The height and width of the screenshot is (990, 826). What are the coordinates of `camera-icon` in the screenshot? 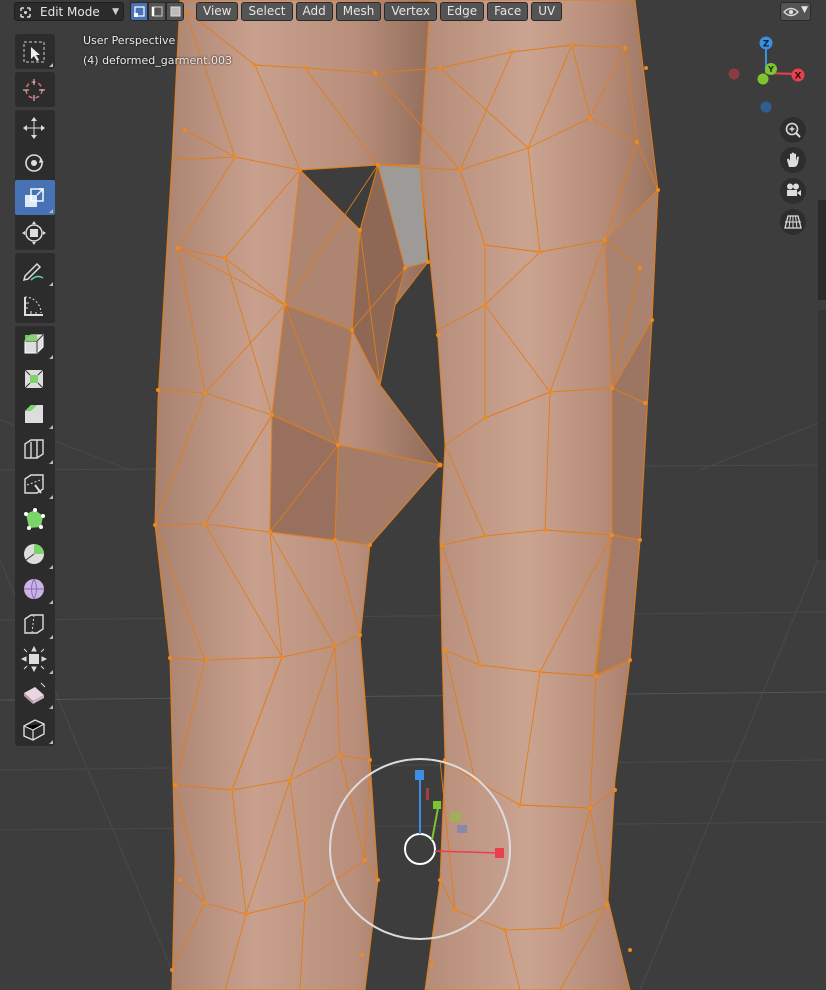 It's located at (794, 189).